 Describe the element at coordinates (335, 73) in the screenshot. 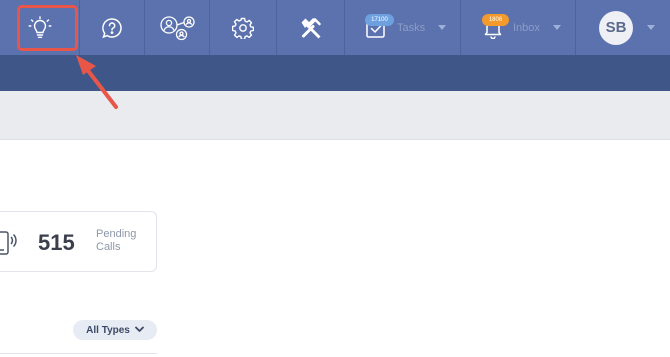

I see `secondary-nav-bar` at that location.